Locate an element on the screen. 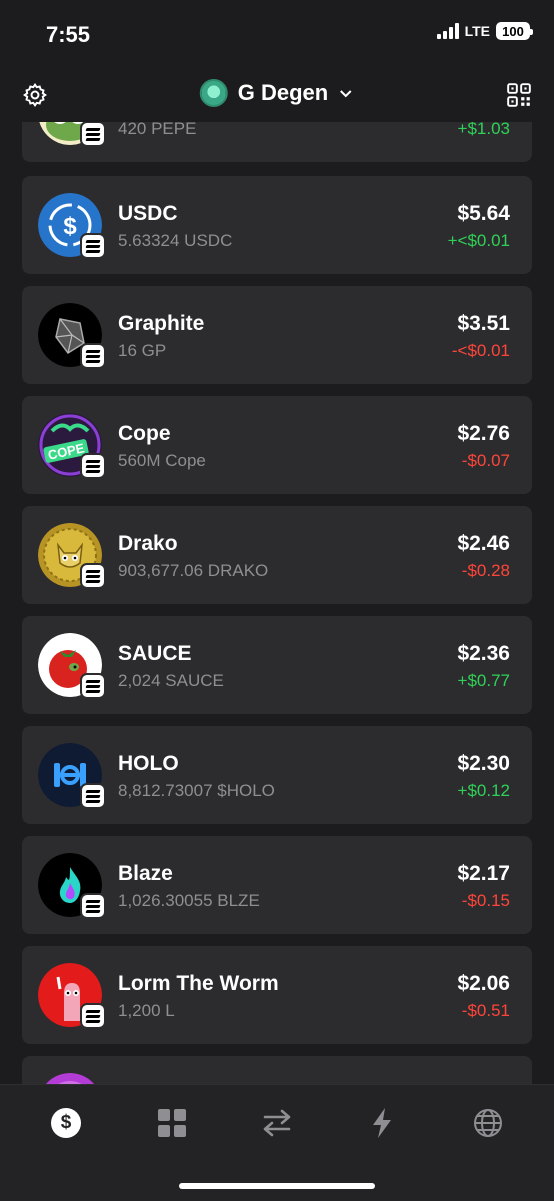  battery-level: 100 is located at coordinates (513, 31).